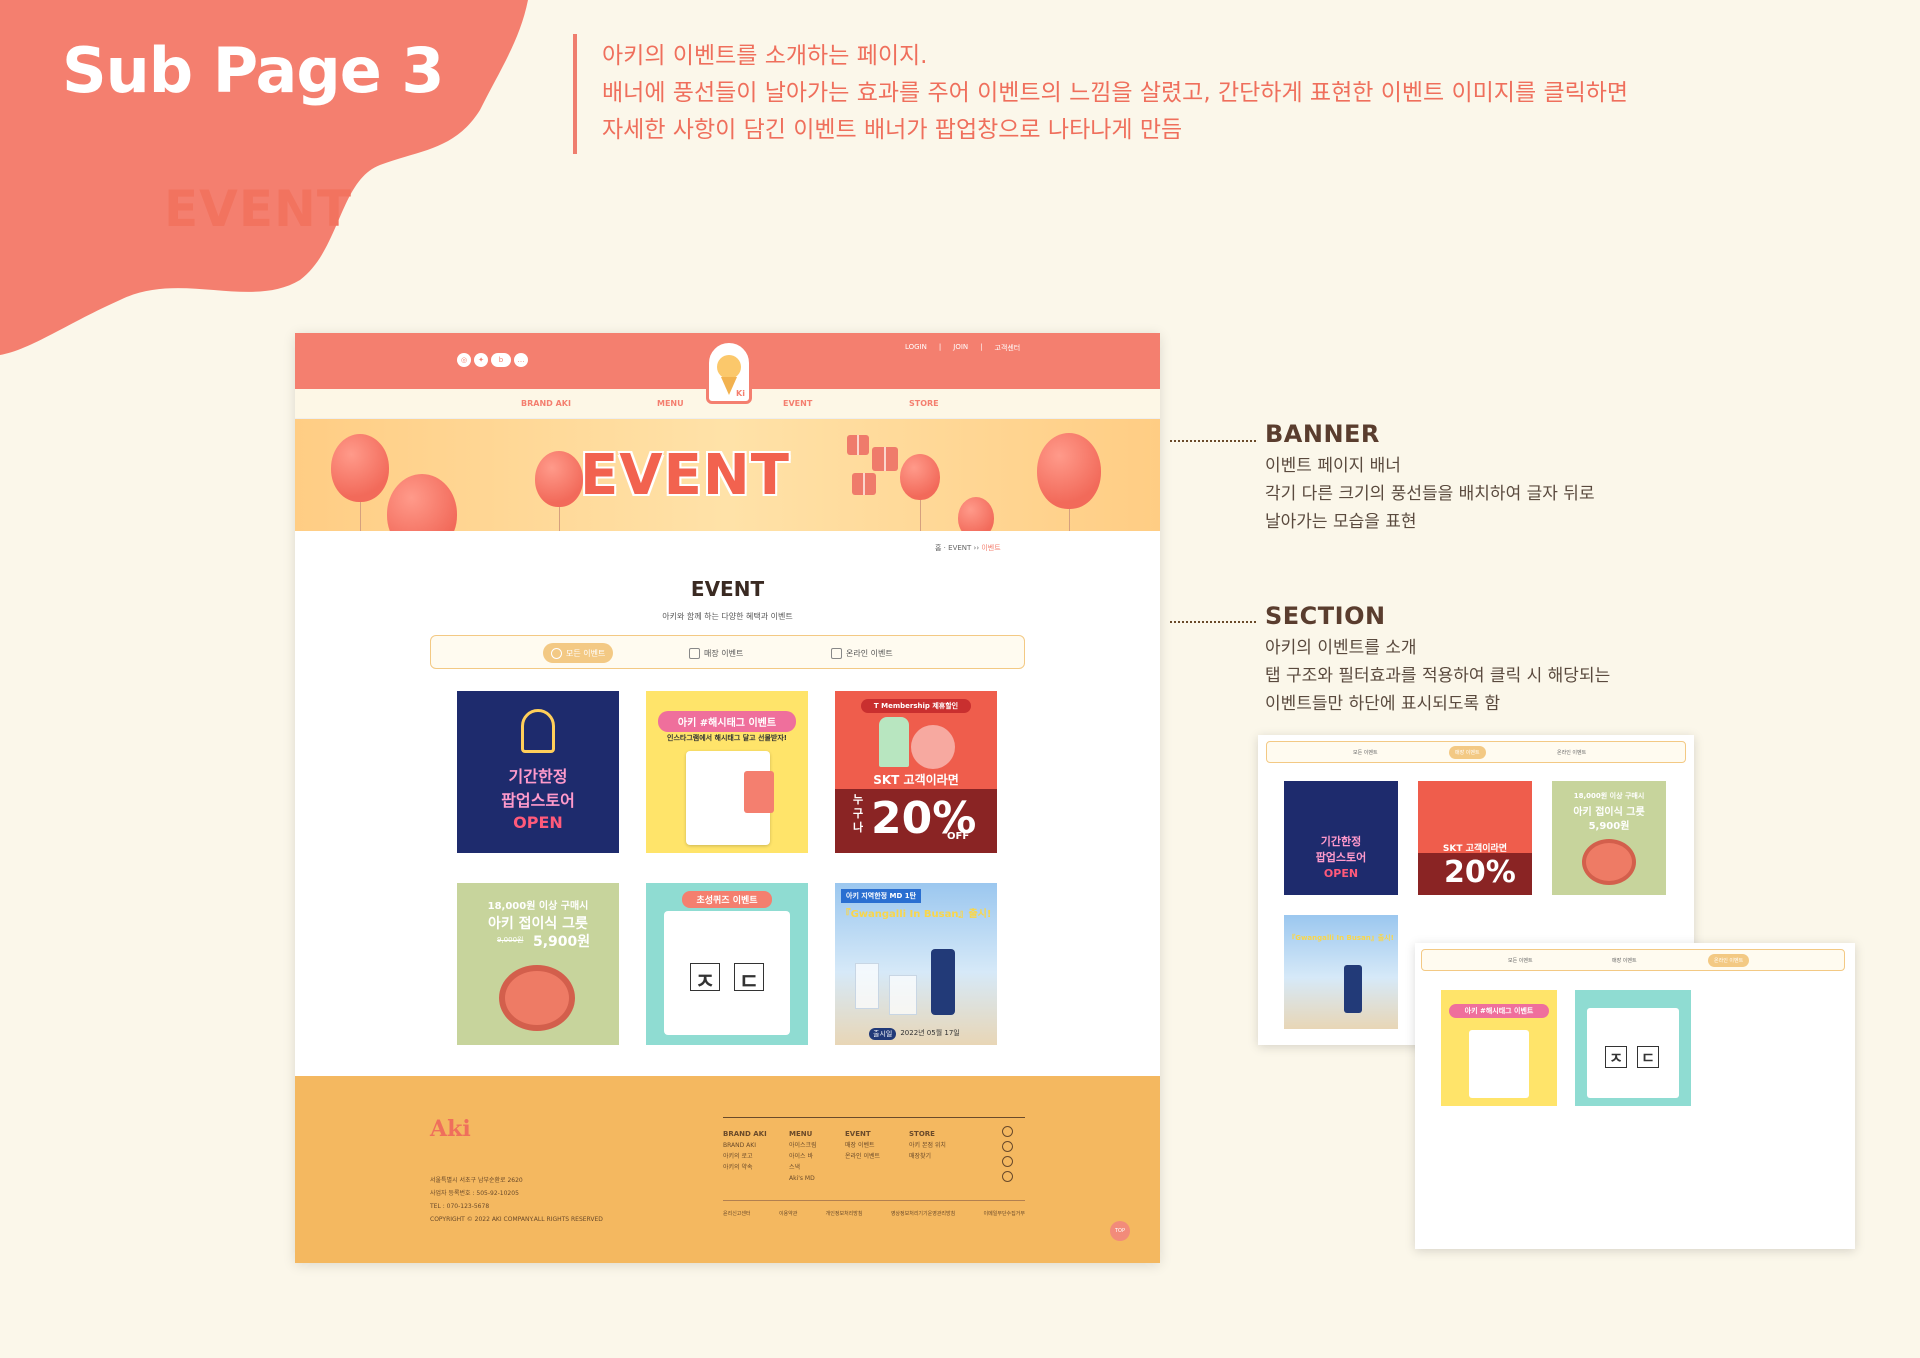  Describe the element at coordinates (1007, 1161) in the screenshot. I see `blog-icon` at that location.